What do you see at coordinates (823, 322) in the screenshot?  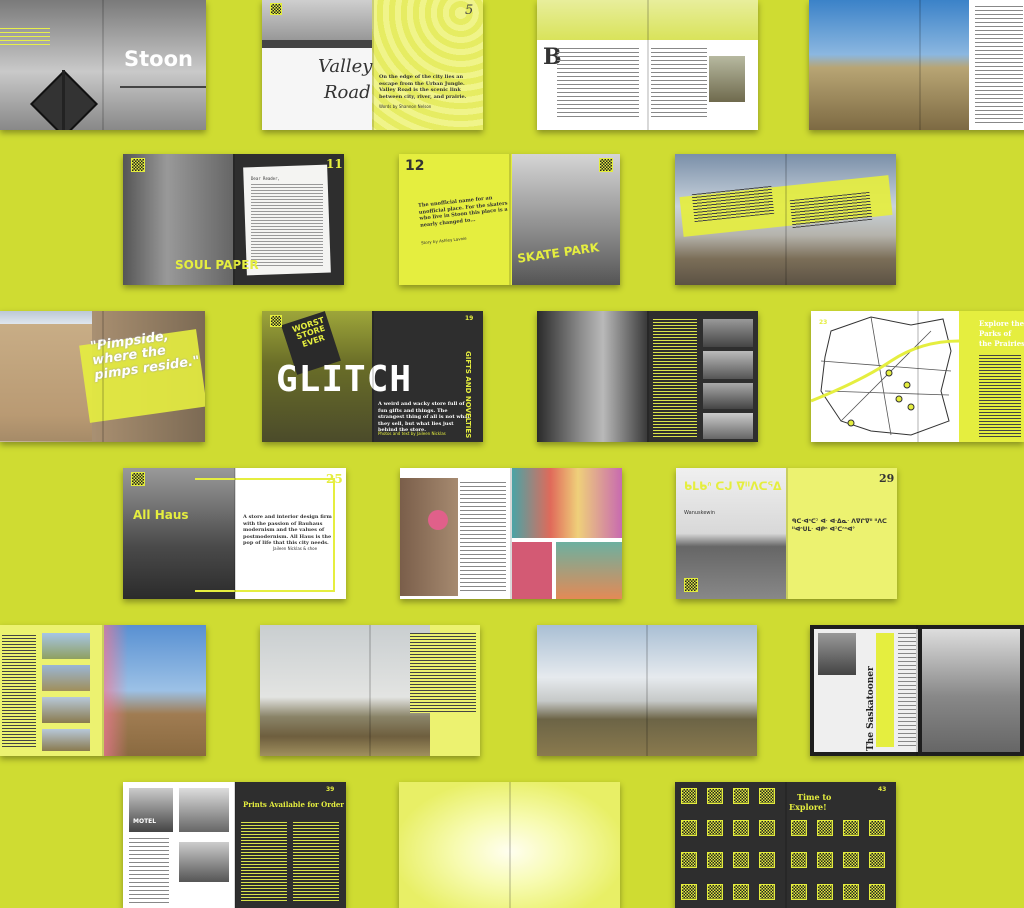 I see `page-number: 23` at bounding box center [823, 322].